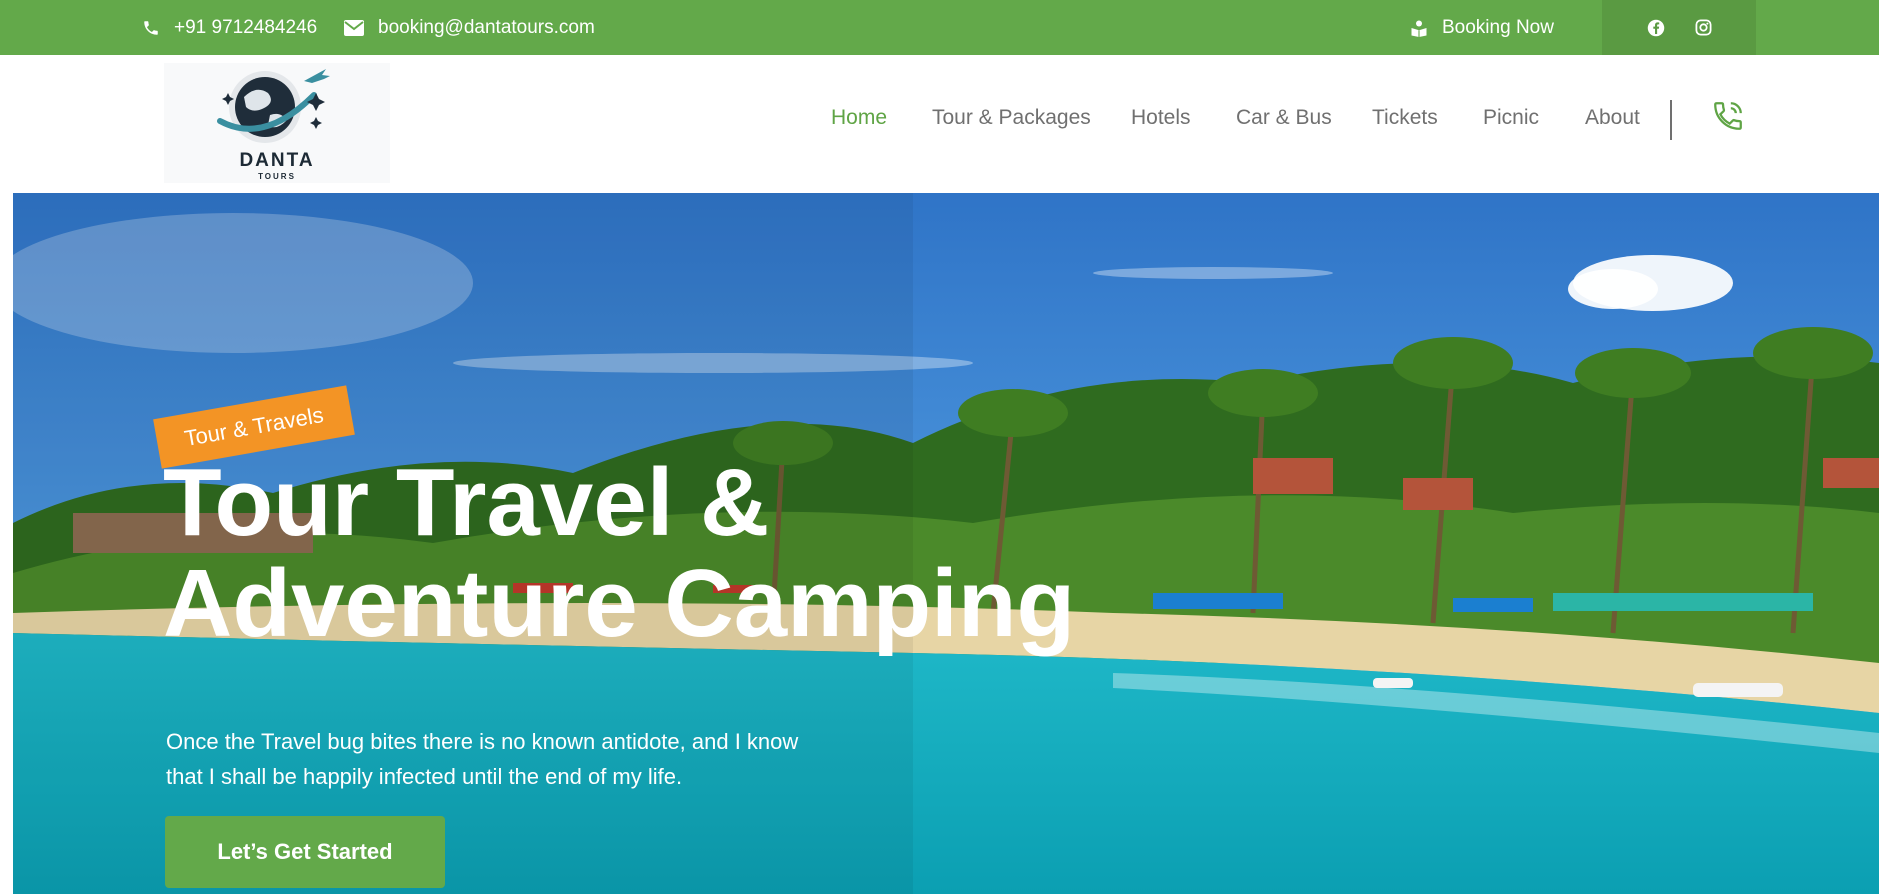  I want to click on nav-item-tickets: Tickets, so click(1405, 117).